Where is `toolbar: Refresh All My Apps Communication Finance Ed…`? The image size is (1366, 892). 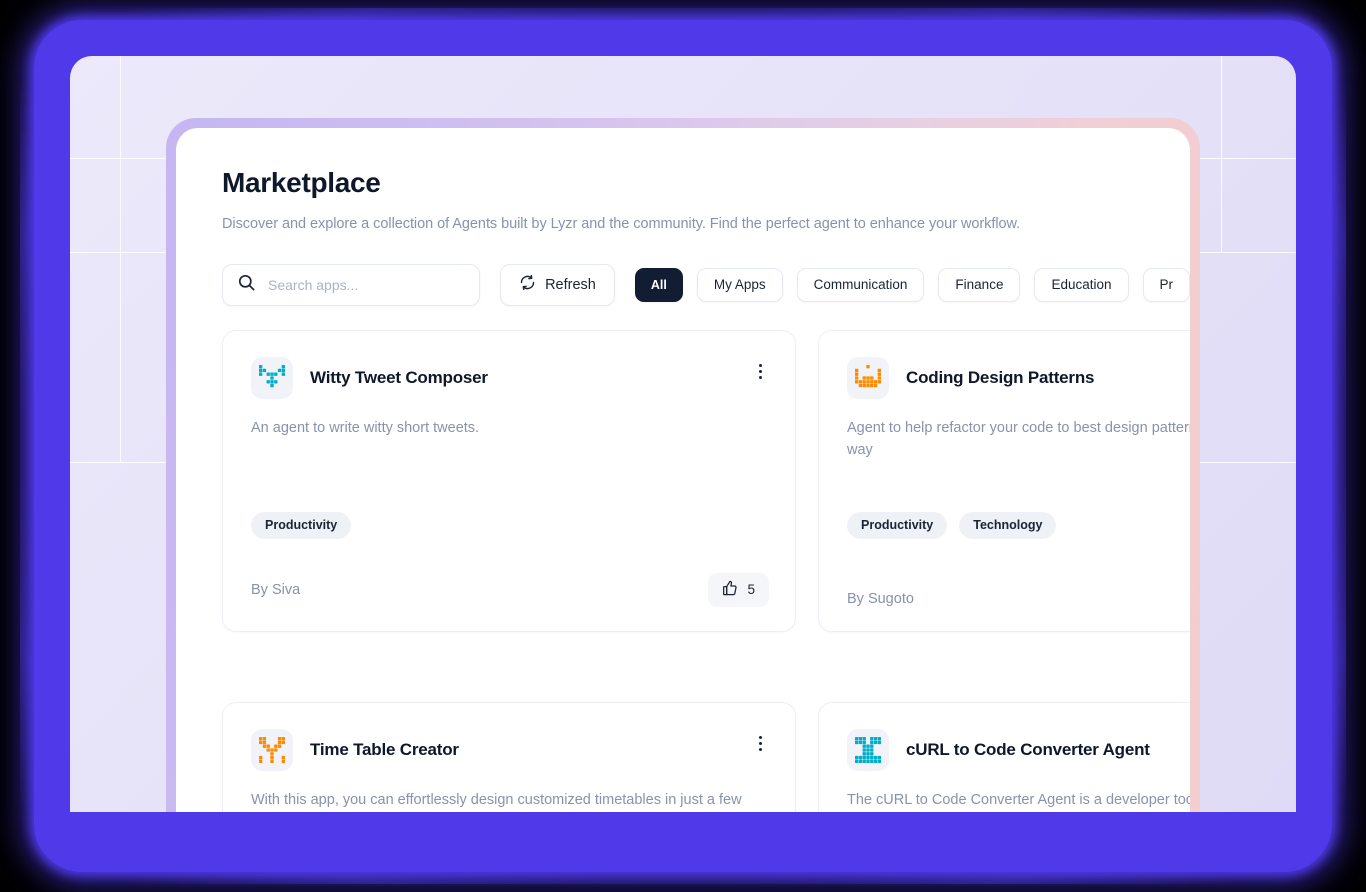
toolbar: Refresh All My Apps Communication Finance Ed… is located at coordinates (706, 284).